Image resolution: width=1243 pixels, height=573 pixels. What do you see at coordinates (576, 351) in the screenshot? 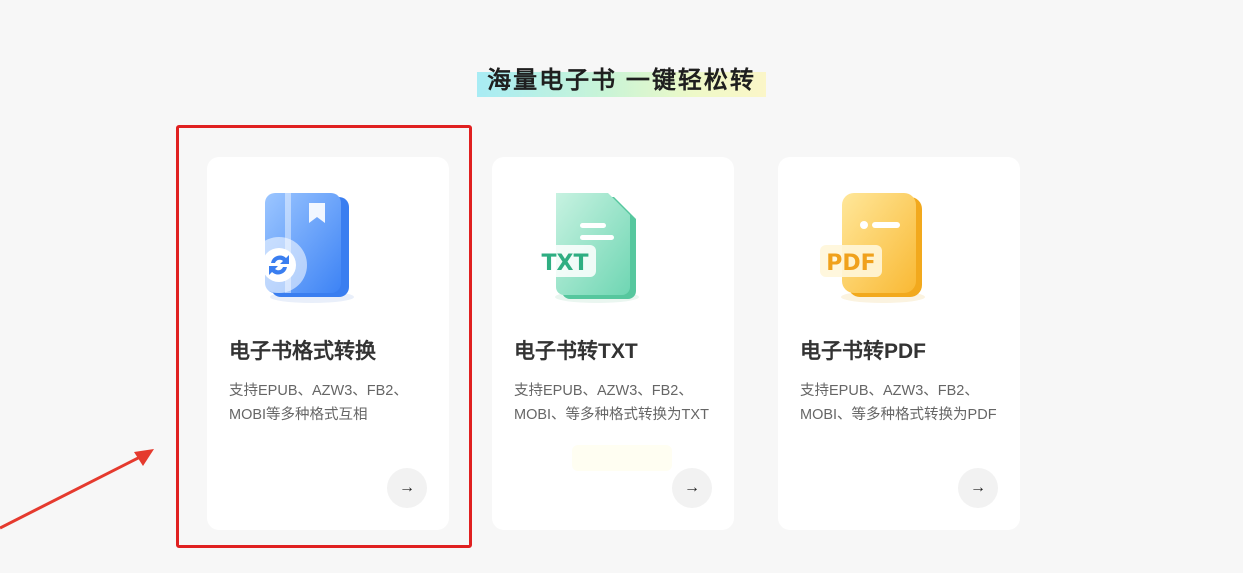
I see `card-title: 电子书转TXT` at bounding box center [576, 351].